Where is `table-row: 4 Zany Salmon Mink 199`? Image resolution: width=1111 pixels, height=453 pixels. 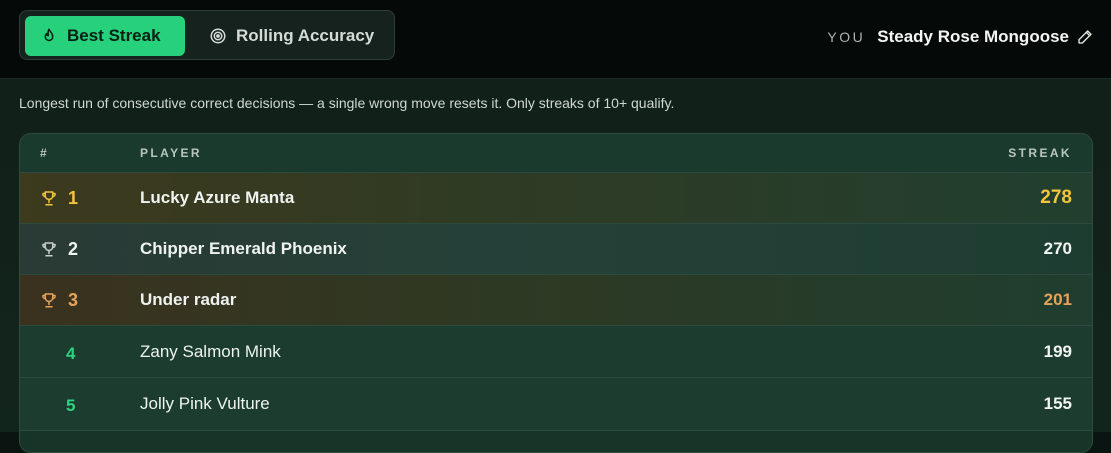
table-row: 4 Zany Salmon Mink 199 is located at coordinates (556, 352).